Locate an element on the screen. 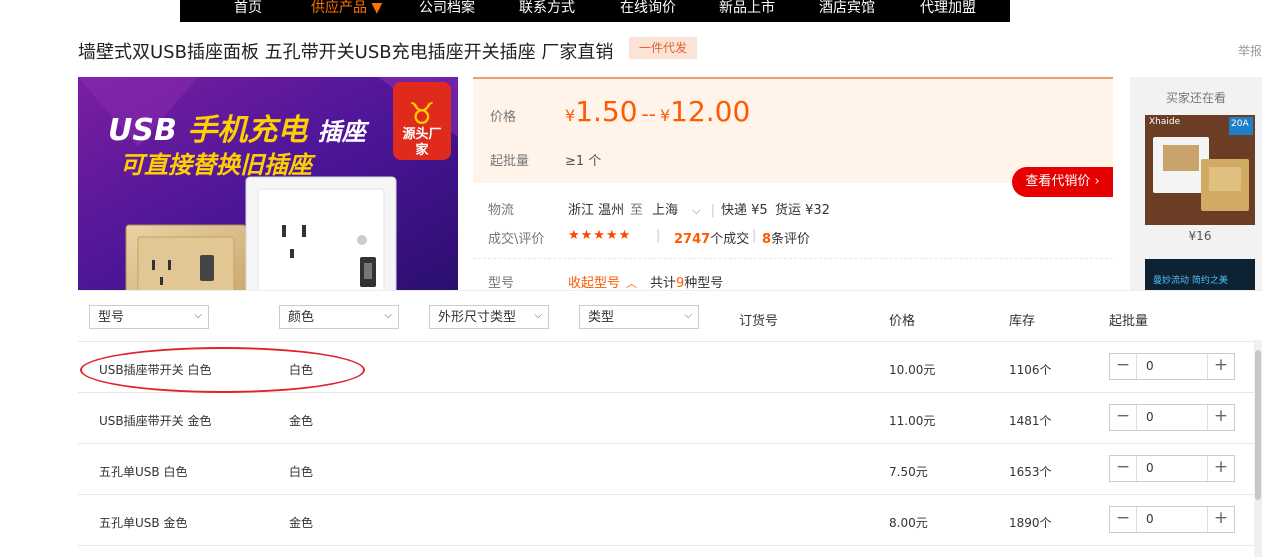  review-count-number: 8 is located at coordinates (767, 239).